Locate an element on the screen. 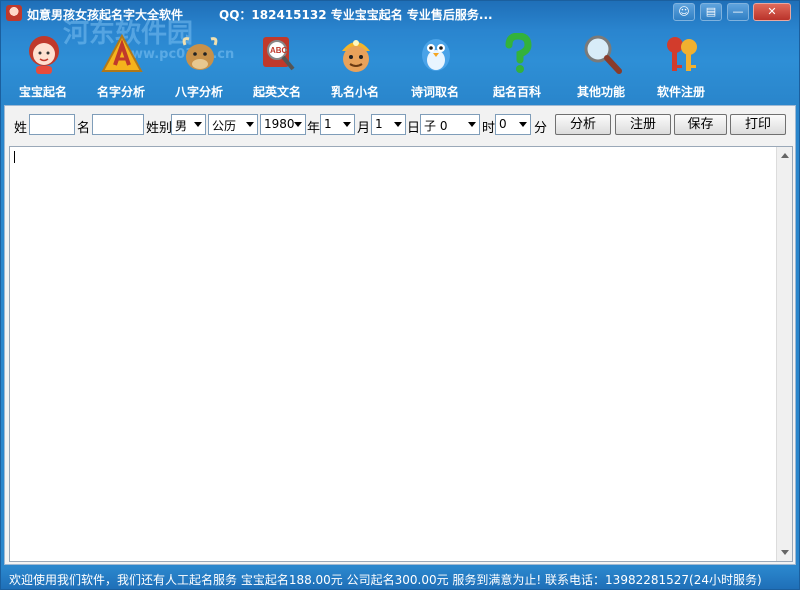 The width and height of the screenshot is (800, 590). month-label: 月 is located at coordinates (364, 128).